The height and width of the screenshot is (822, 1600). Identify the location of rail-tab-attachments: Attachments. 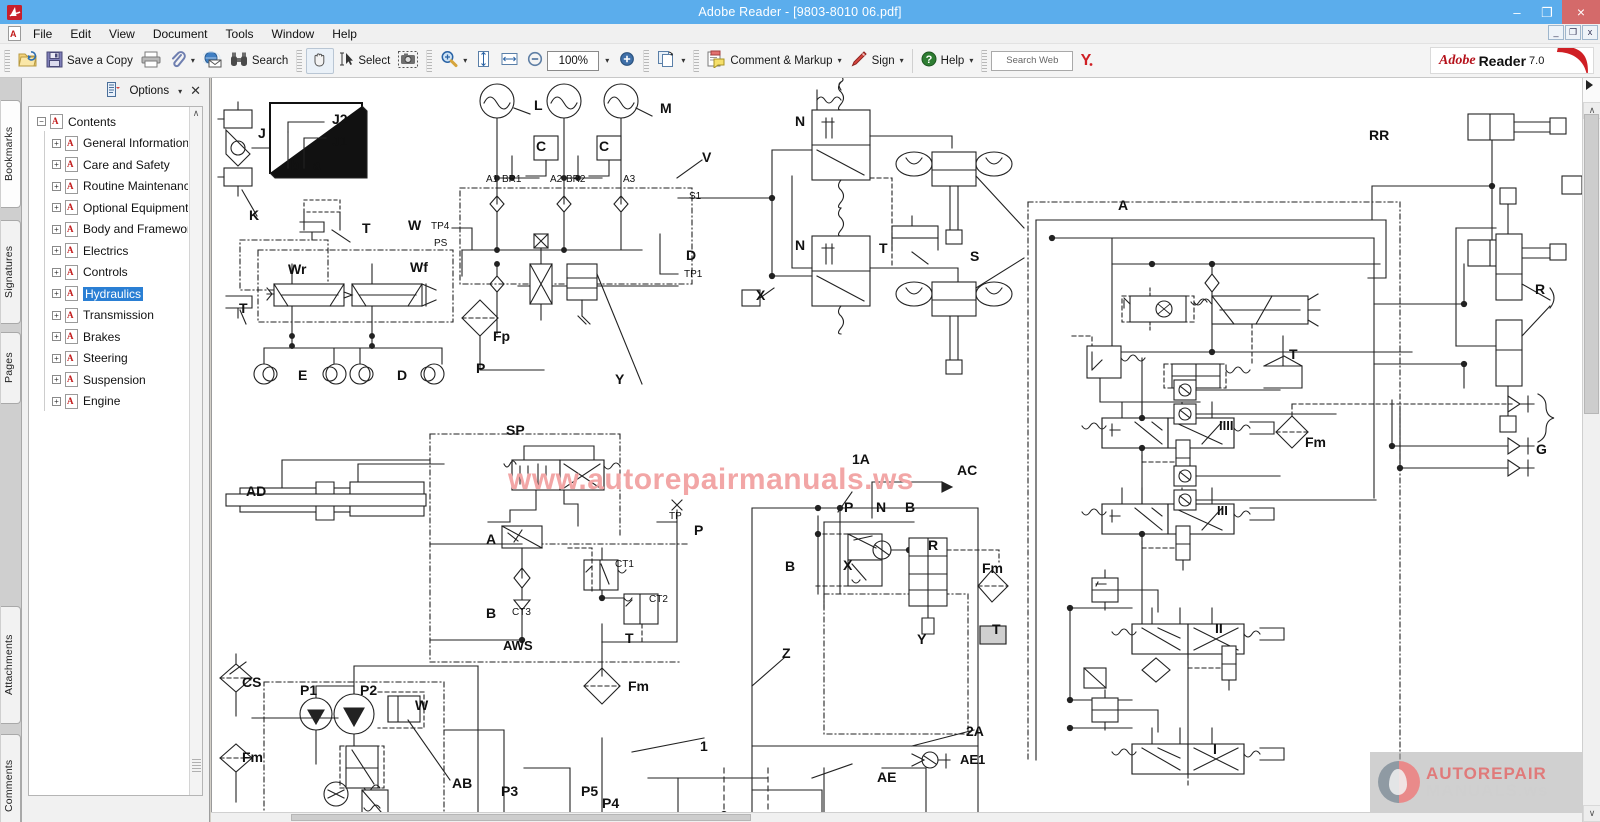
(11, 665).